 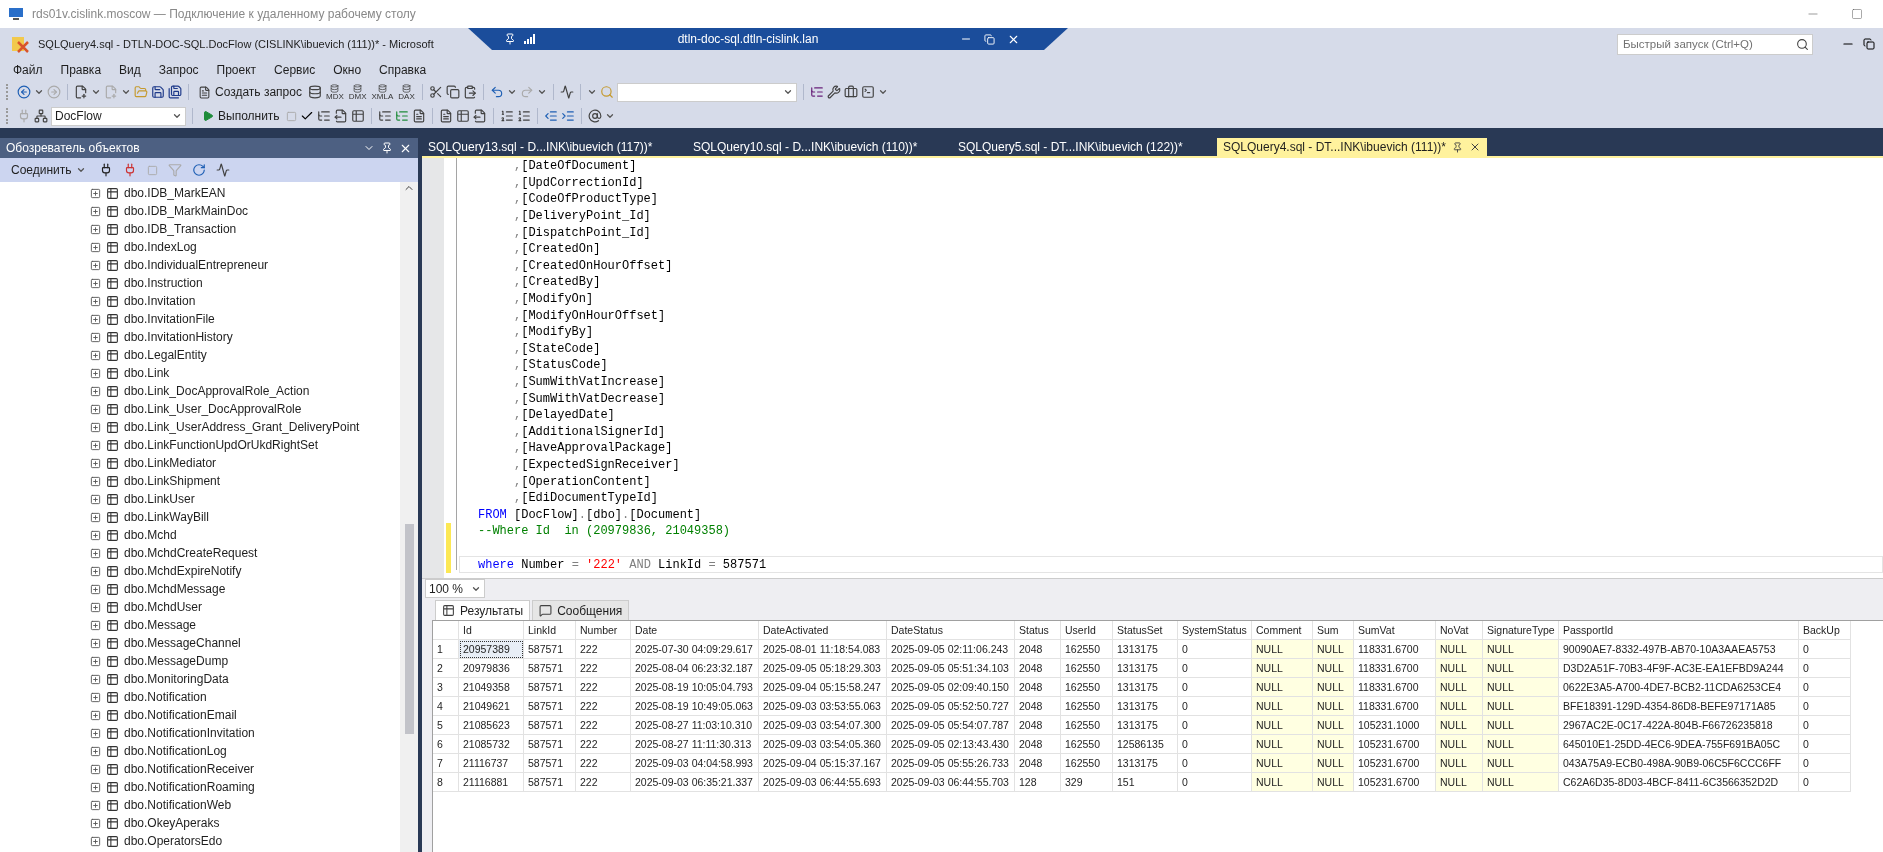 What do you see at coordinates (245, 427) in the screenshot?
I see `tree-item: dbo.Link_UserAddress_Grant_DeliveryPoint` at bounding box center [245, 427].